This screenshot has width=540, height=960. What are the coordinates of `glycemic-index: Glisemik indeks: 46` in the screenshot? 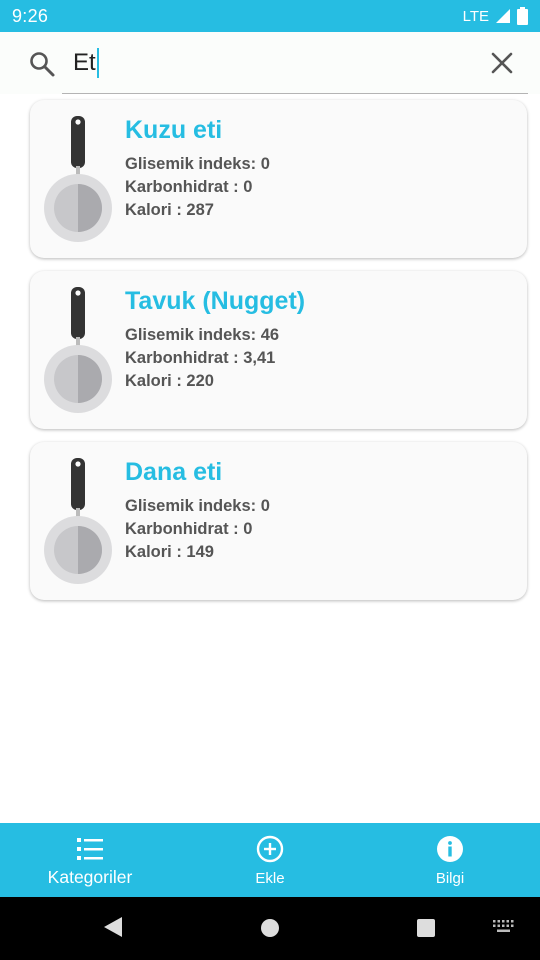 It's located at (202, 335).